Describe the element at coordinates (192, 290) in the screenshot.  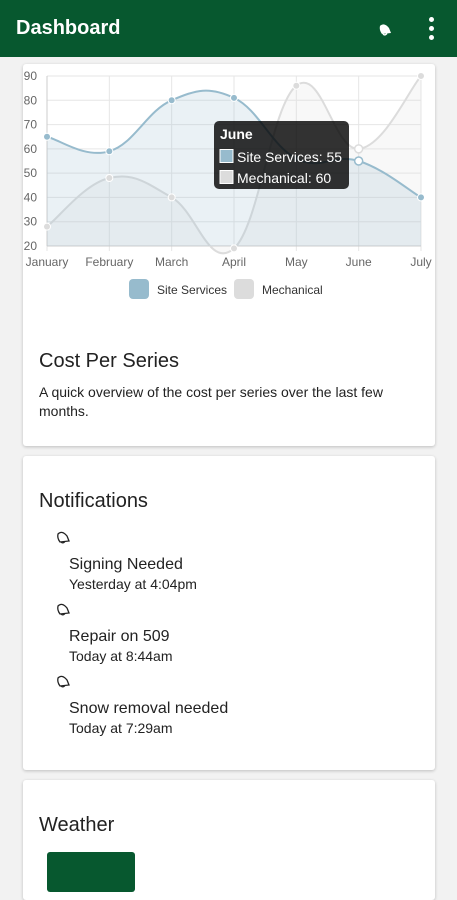
I see `legend-label: Site Services` at that location.